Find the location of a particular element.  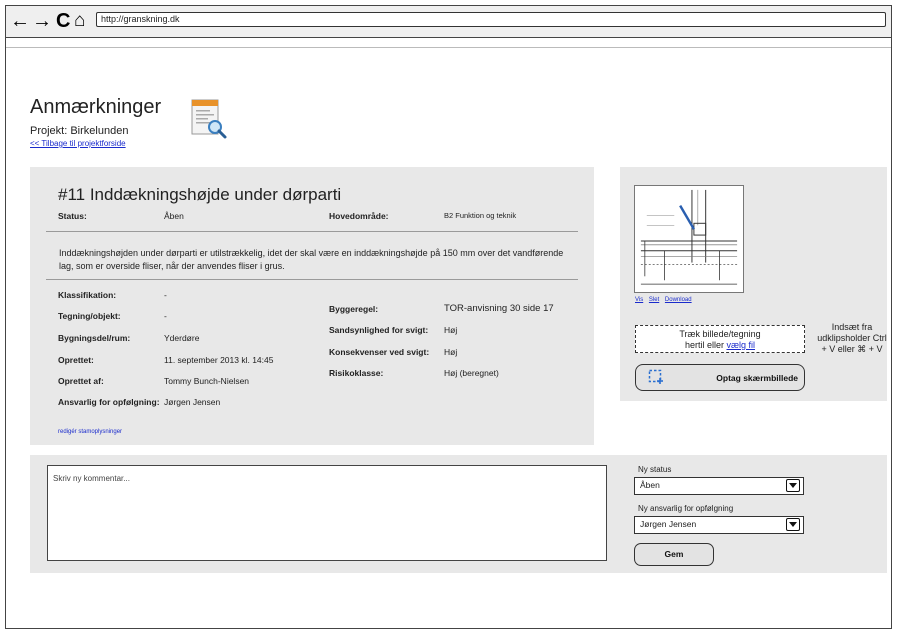

responsible-value: Jørgen Jensen is located at coordinates (192, 402).